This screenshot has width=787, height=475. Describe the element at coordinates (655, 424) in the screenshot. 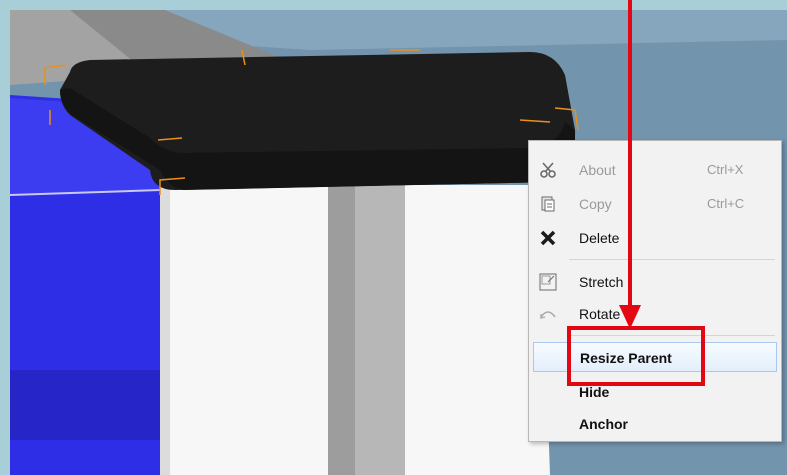

I see `menu-item-anchor: Anchor` at that location.